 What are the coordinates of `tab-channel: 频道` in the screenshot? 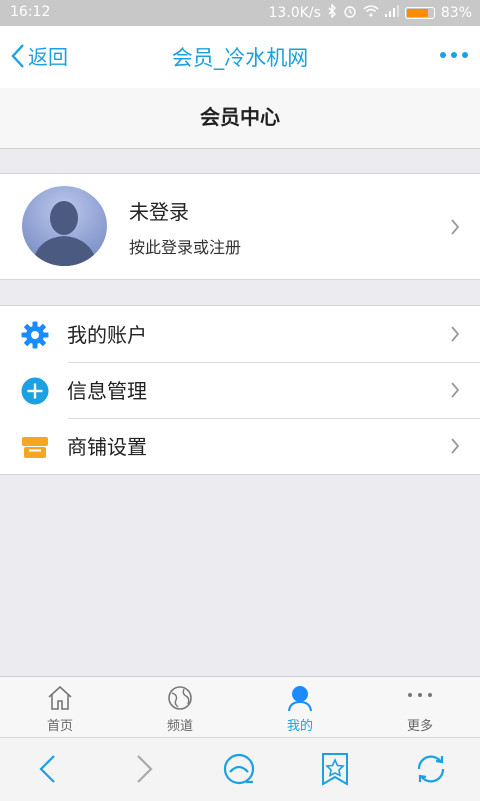 It's located at (180, 707).